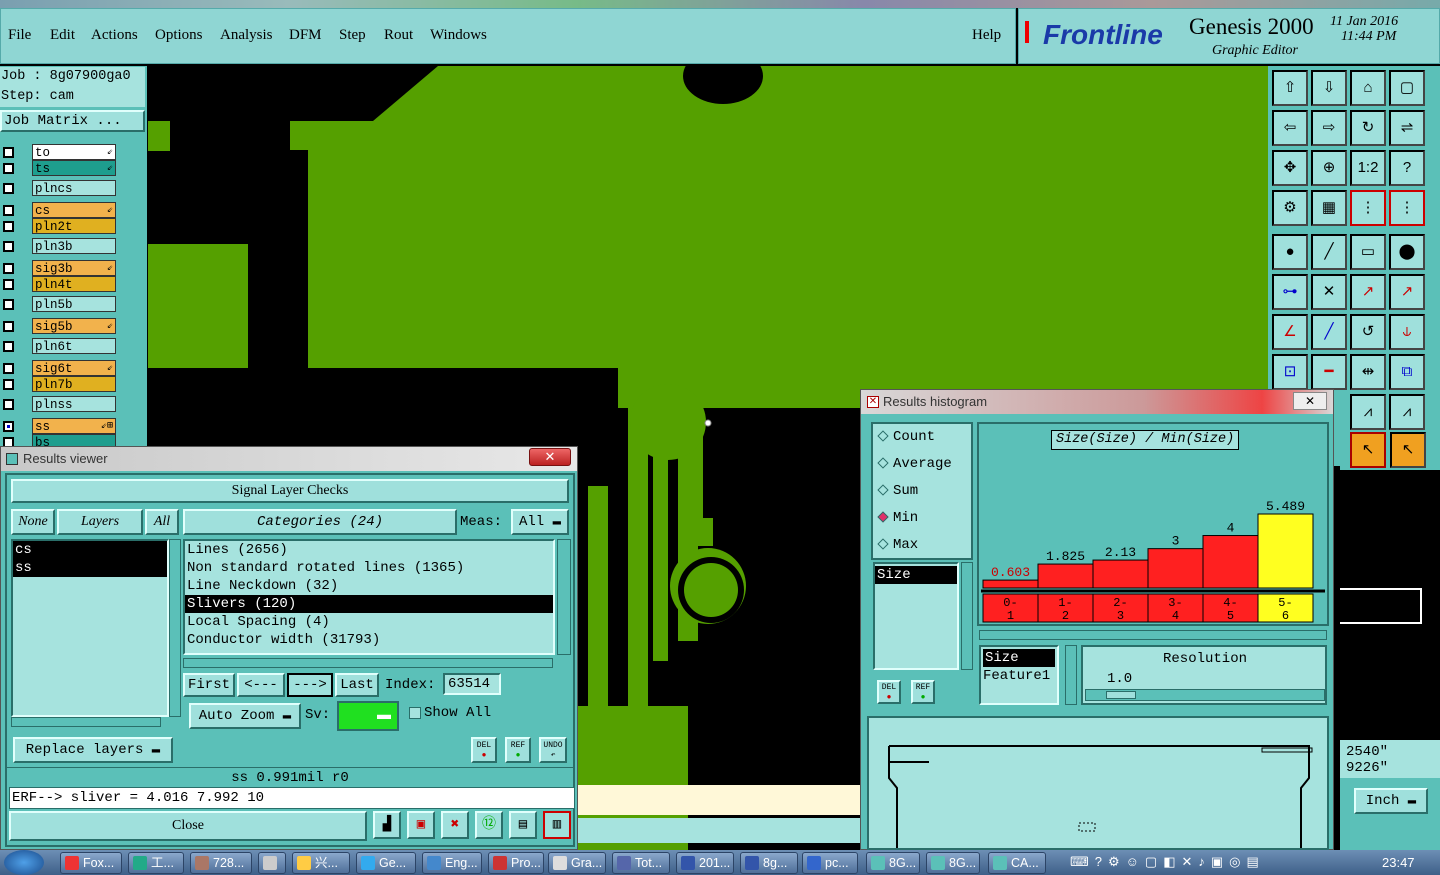 This screenshot has width=1440, height=875. I want to click on layer-row-pln4t: pln4t, so click(73, 284).